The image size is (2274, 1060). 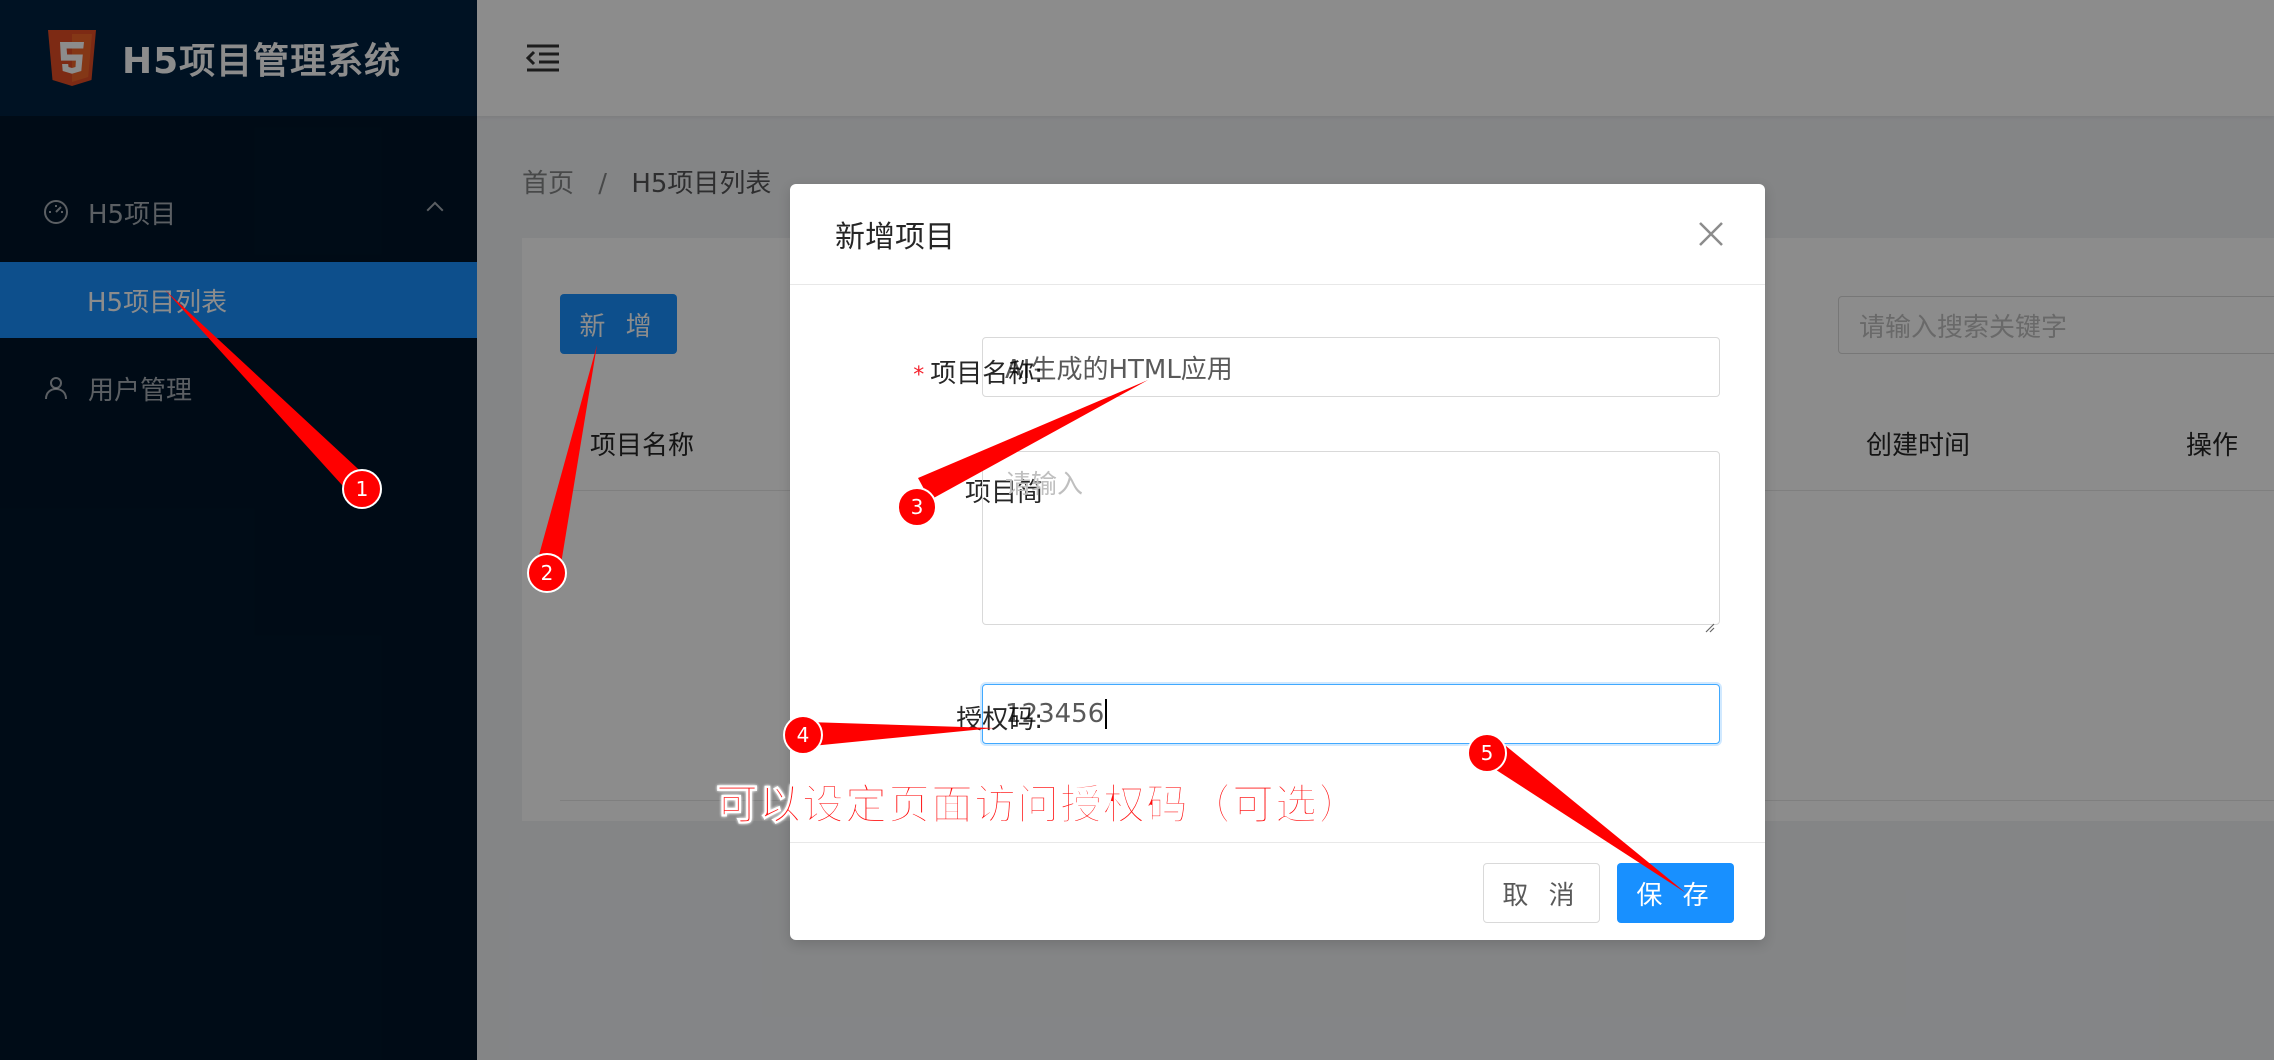 I want to click on auth-code-value: 123456, so click(x=1055, y=714).